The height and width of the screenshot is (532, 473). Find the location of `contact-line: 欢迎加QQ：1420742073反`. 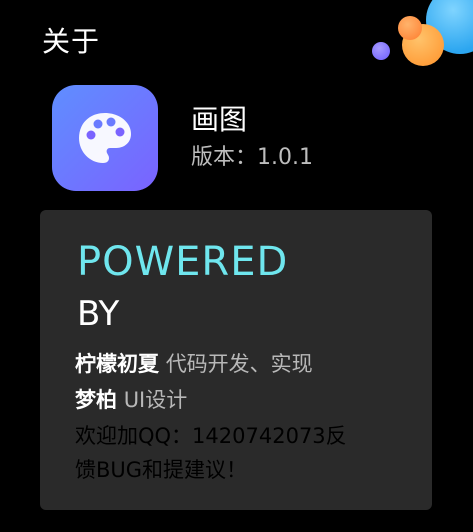

contact-line: 欢迎加QQ：1420742073反 is located at coordinates (211, 436).